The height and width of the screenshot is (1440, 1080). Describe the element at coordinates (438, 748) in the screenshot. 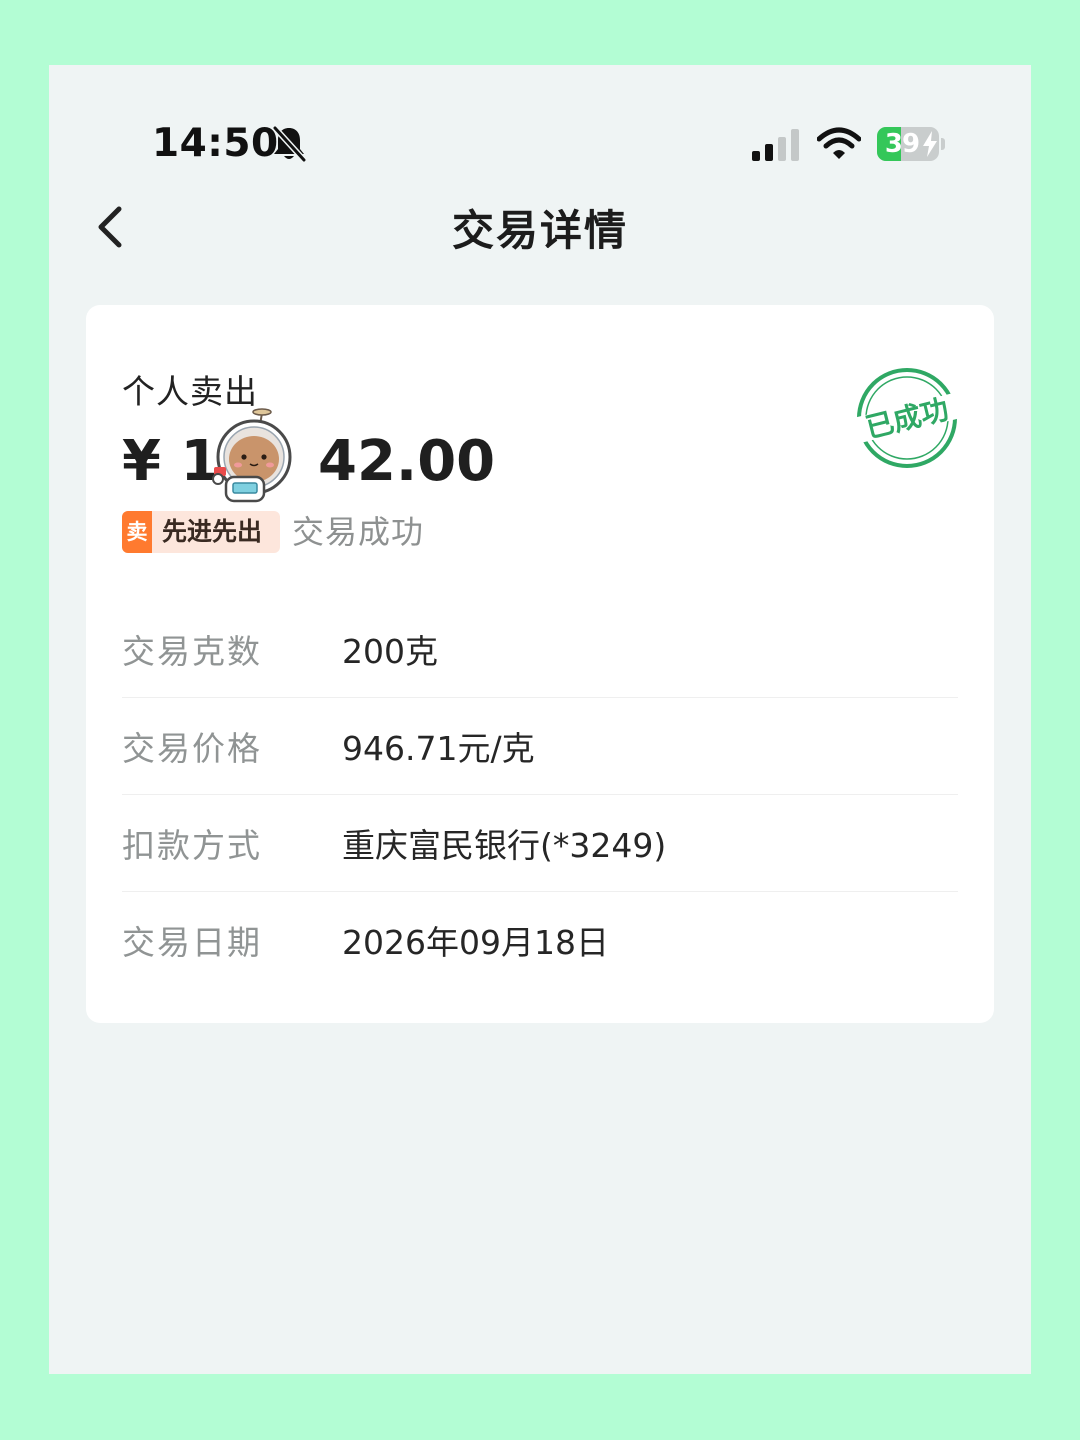

I see `detail-value: 946.71元/克` at that location.